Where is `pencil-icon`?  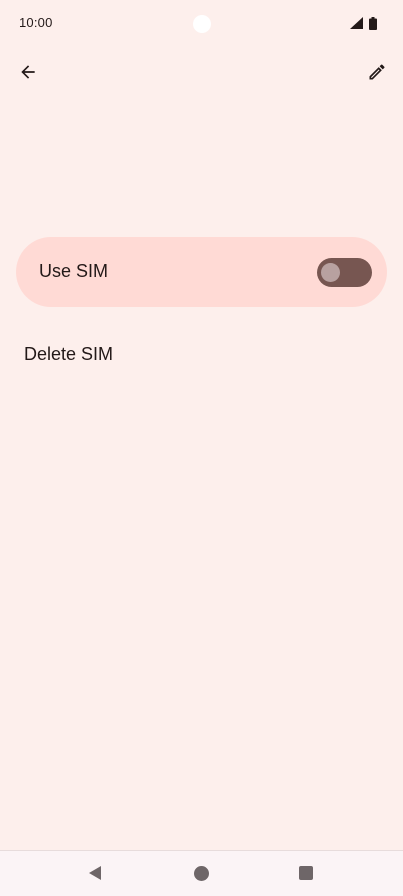 pencil-icon is located at coordinates (377, 74).